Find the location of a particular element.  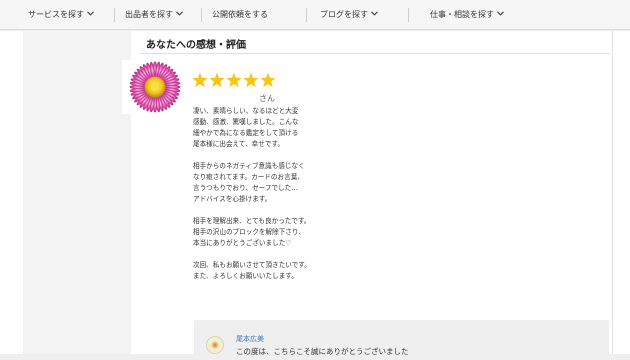

review-line: 感動、感激、驚嘆しました。こんな is located at coordinates (246, 122).